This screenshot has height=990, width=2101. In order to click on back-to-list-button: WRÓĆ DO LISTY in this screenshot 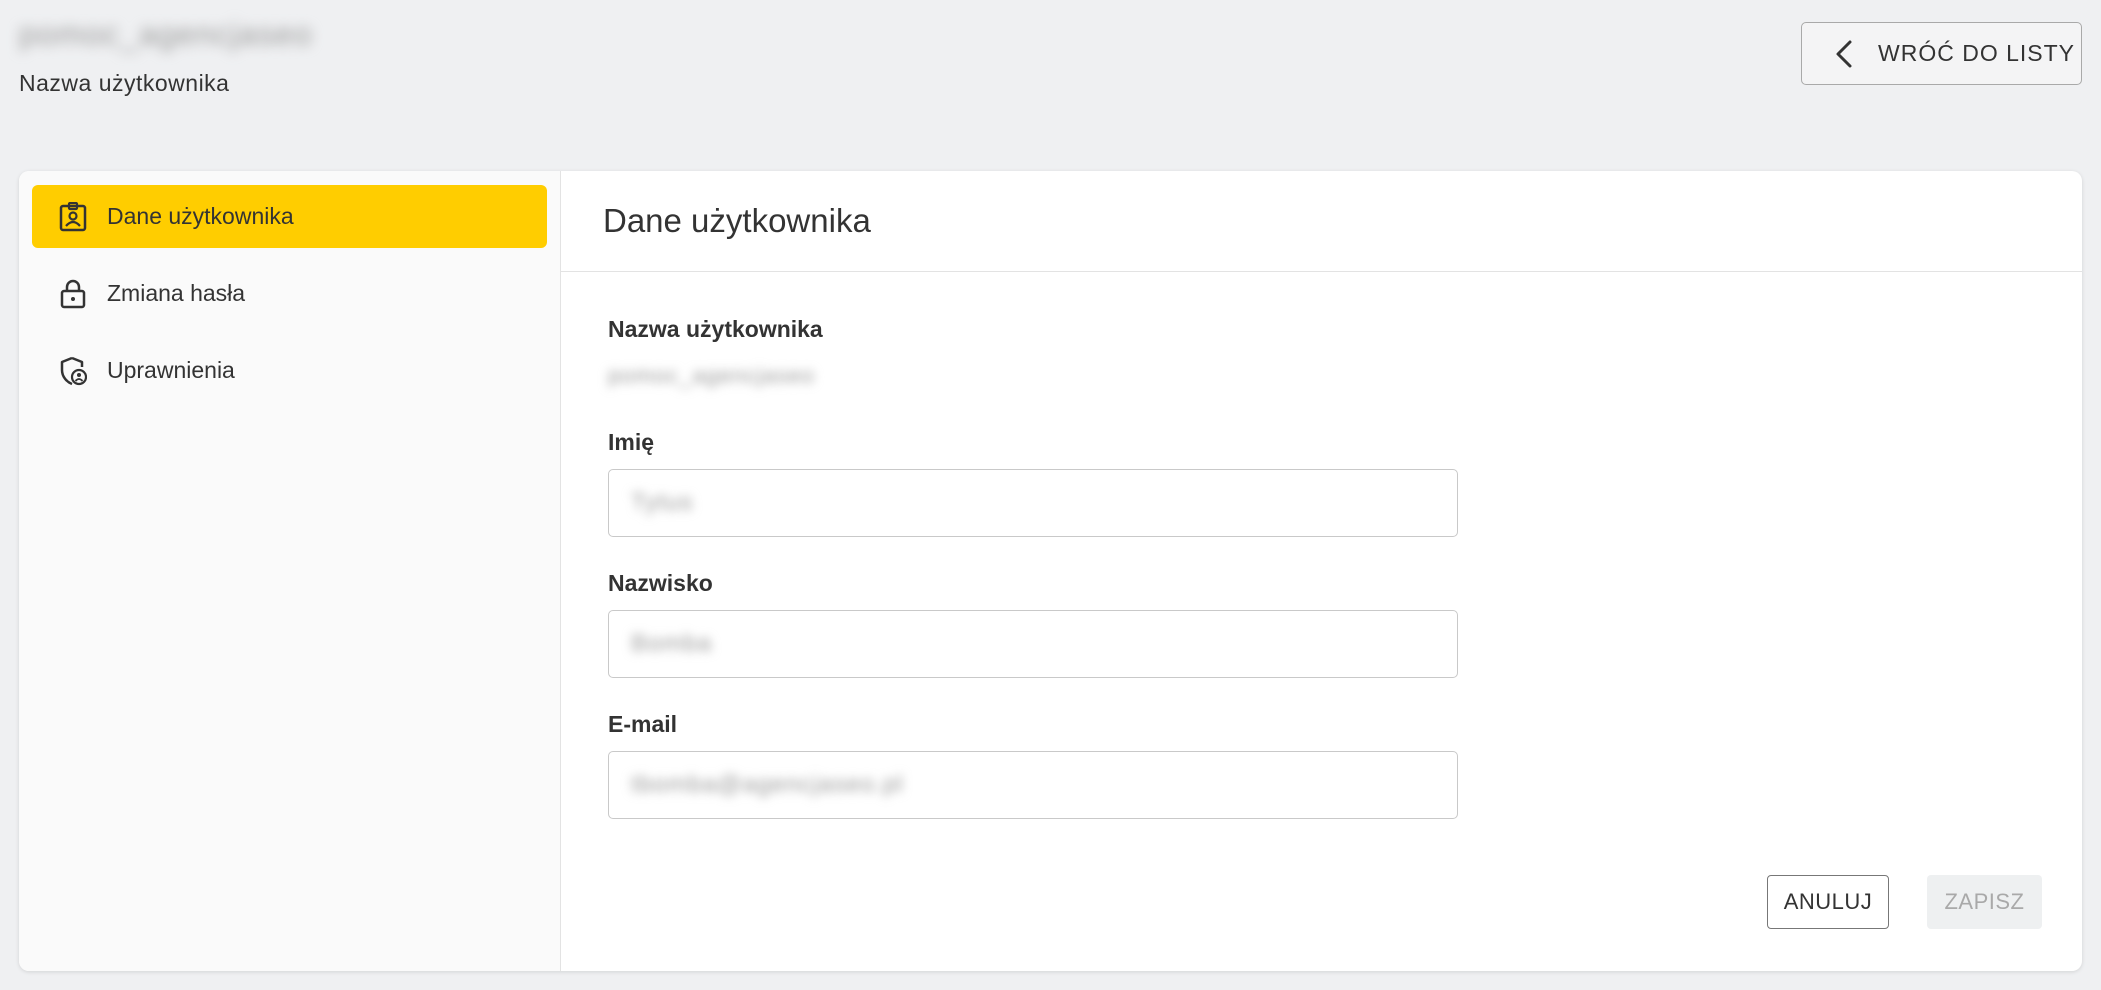, I will do `click(1941, 53)`.